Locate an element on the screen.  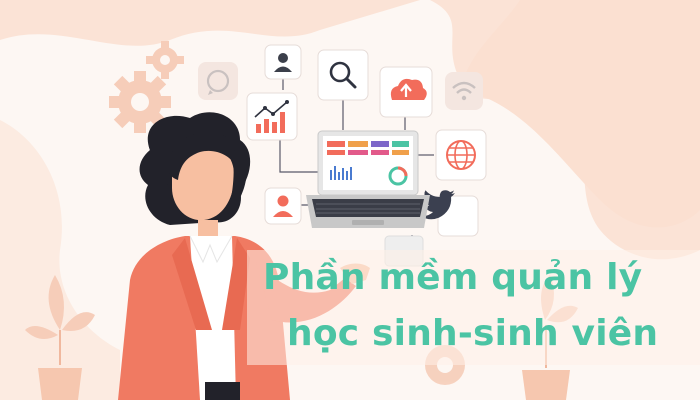
laptop is located at coordinates (368, 179).